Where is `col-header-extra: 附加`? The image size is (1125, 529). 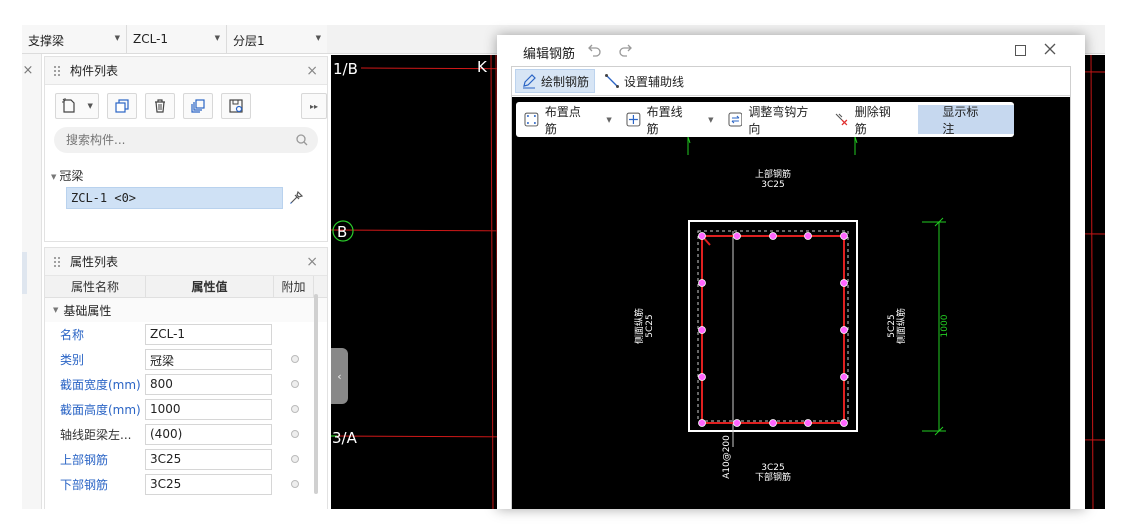
col-header-extra: 附加 is located at coordinates (294, 286).